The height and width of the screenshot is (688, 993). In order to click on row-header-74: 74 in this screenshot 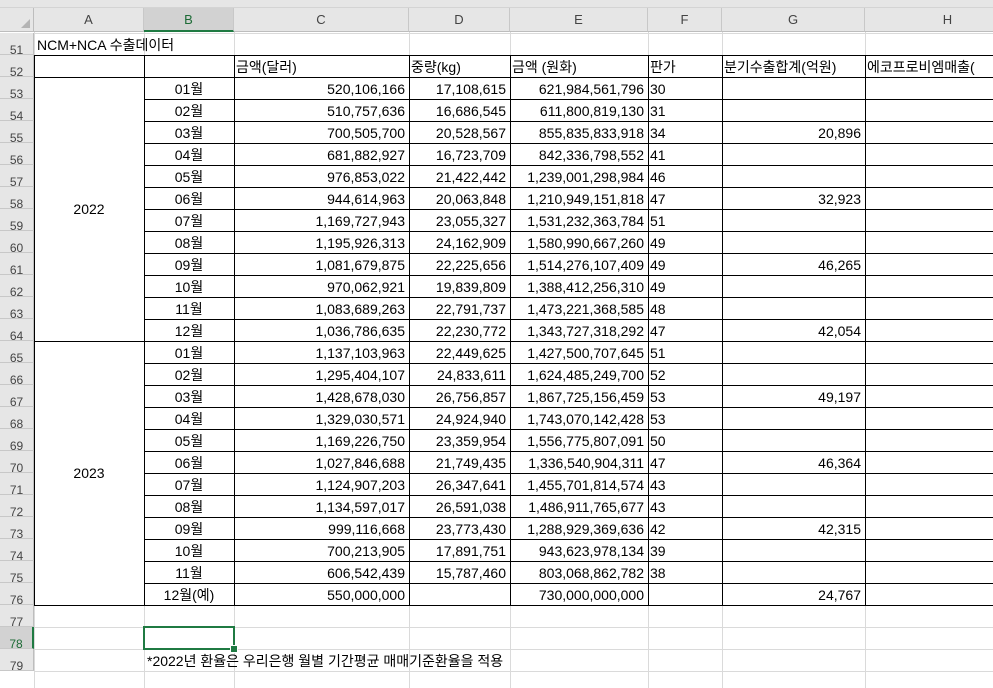, I will do `click(17, 551)`.